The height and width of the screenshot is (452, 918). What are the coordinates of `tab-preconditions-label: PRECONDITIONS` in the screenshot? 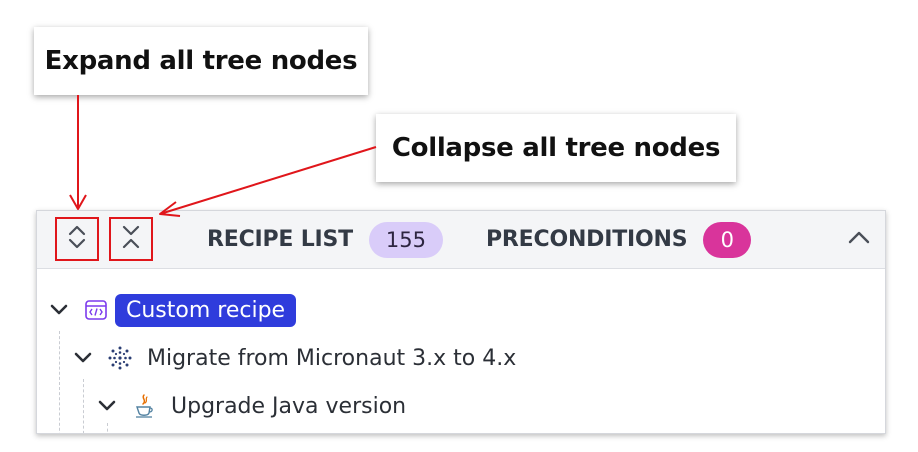 It's located at (587, 239).